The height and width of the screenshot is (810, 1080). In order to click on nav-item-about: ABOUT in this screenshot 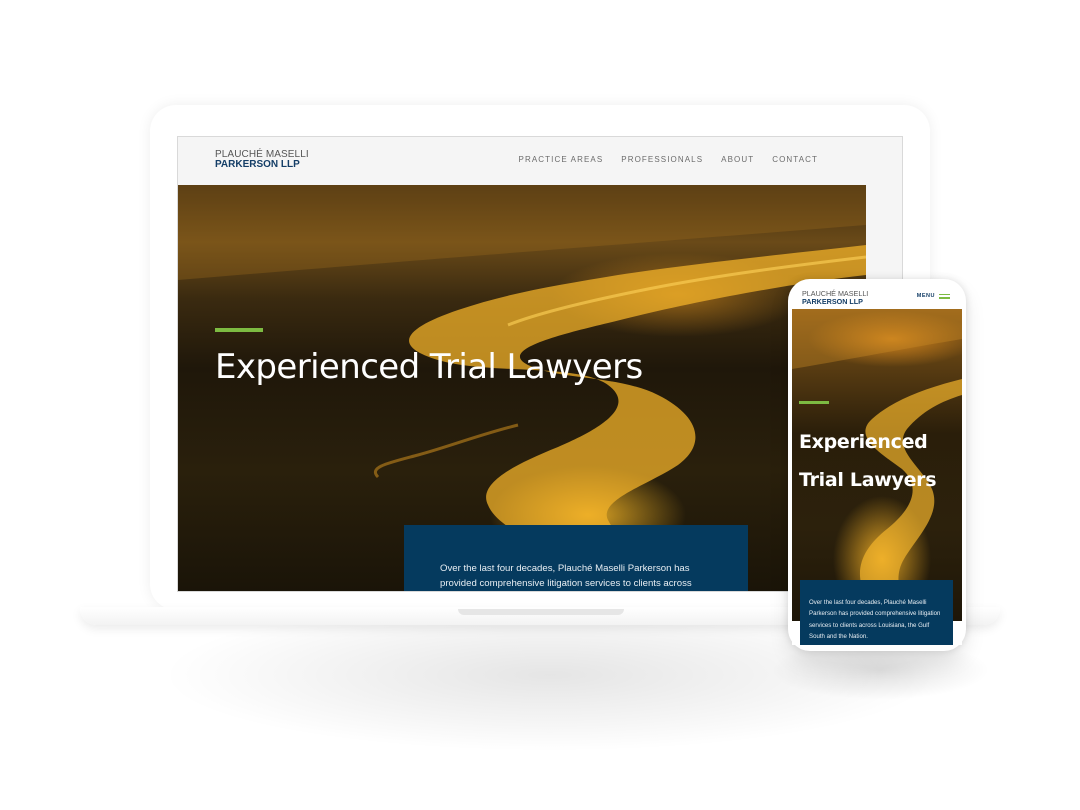, I will do `click(737, 159)`.